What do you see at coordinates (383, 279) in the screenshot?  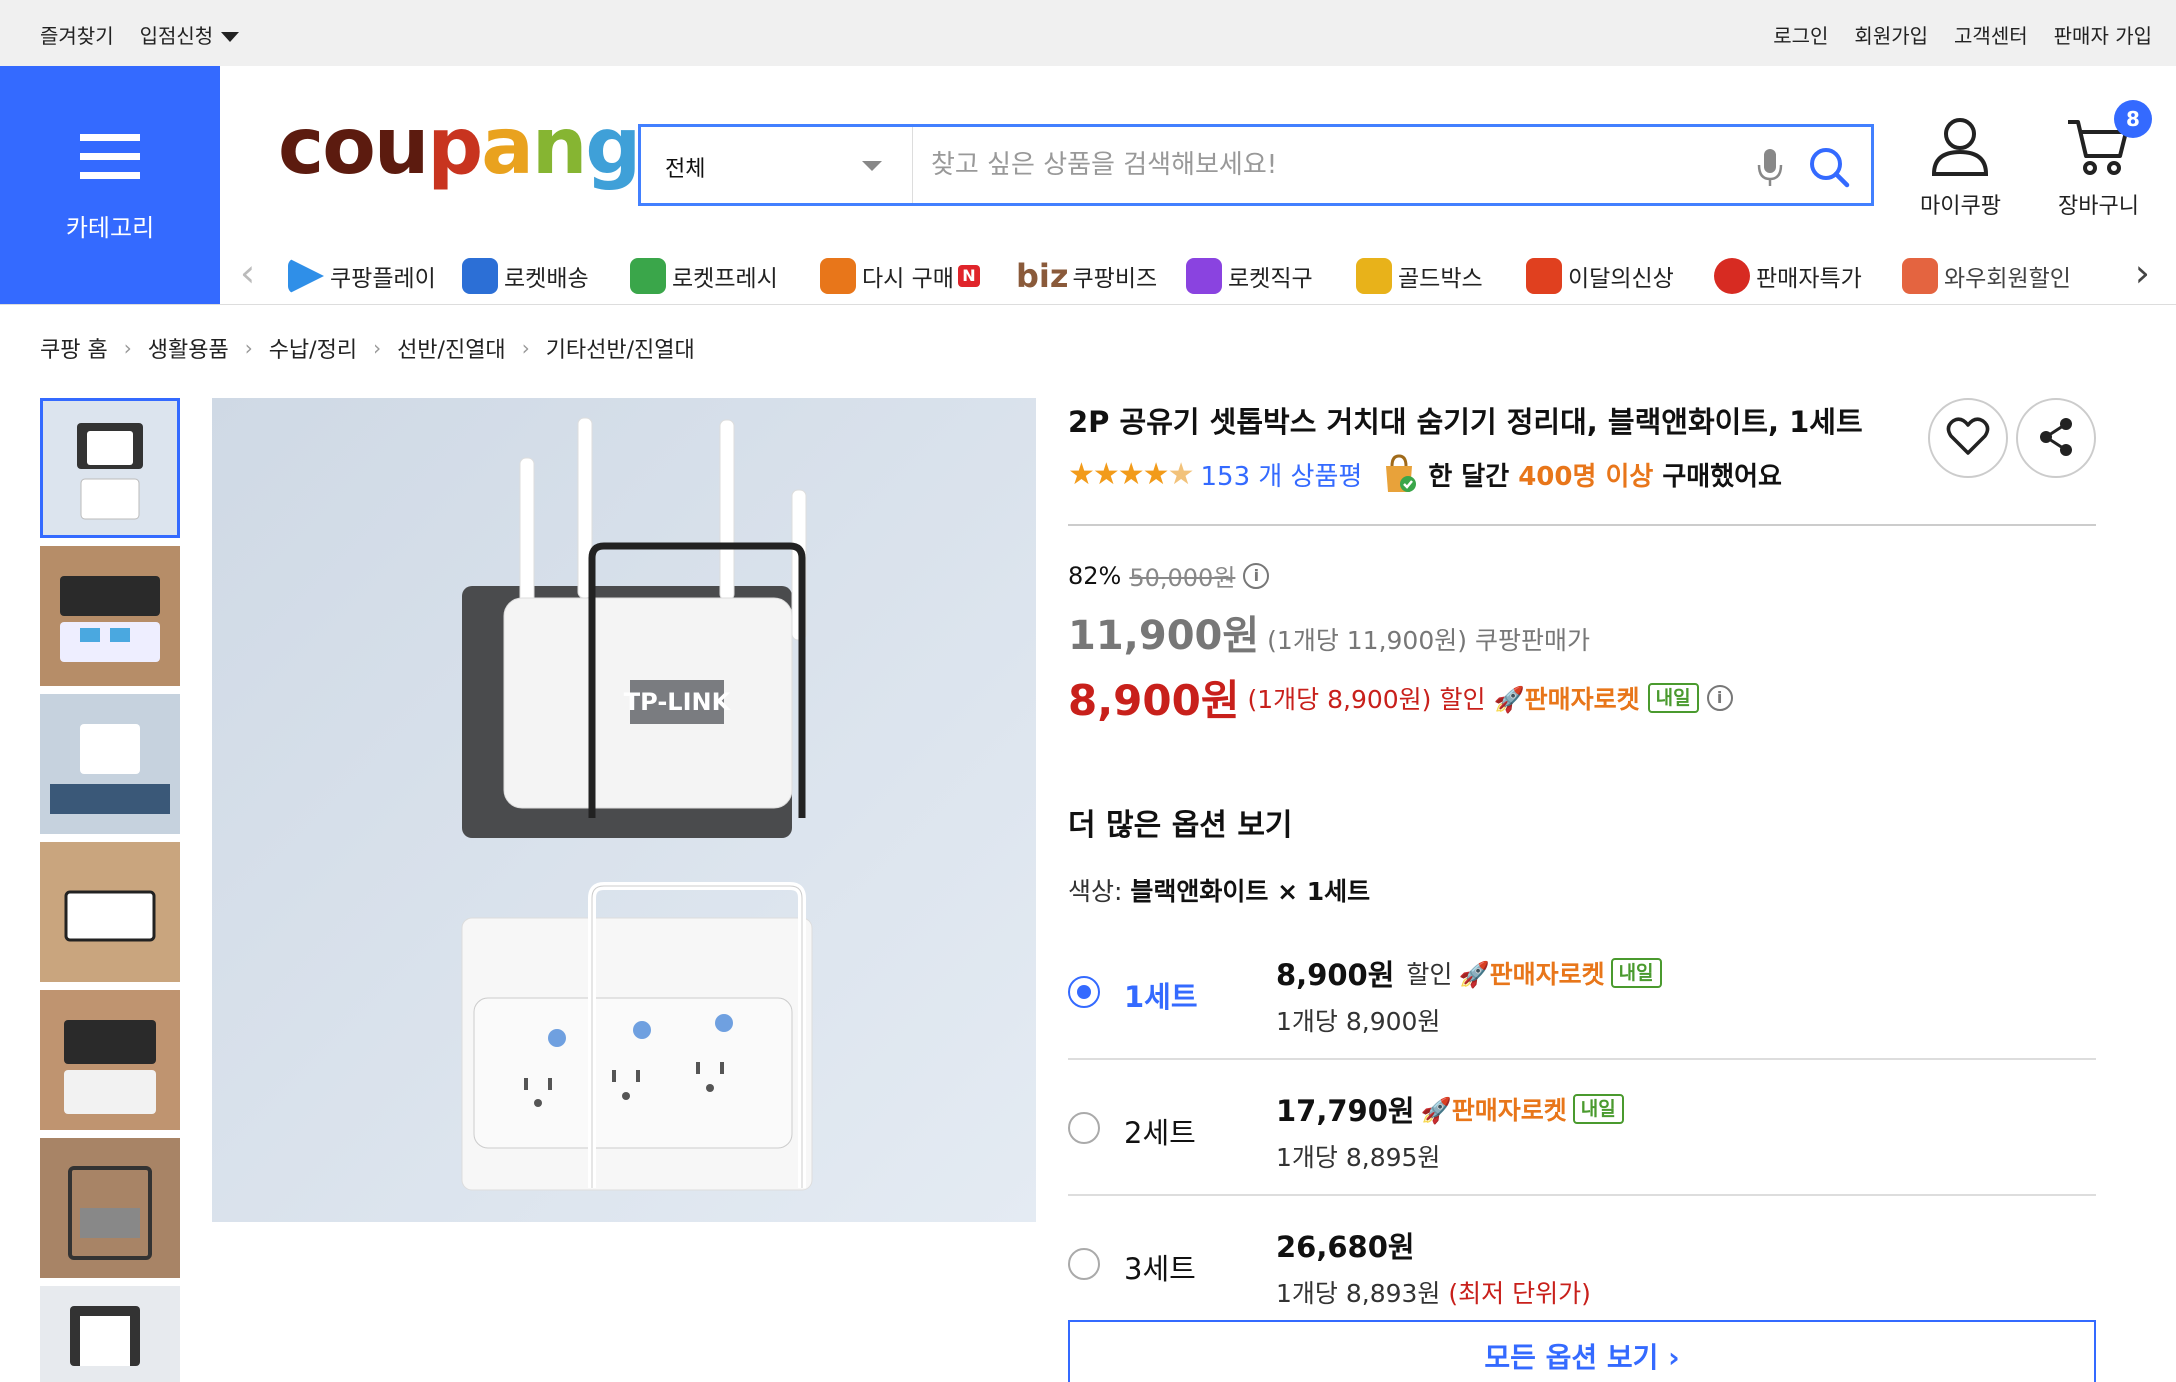 I see `catnav-item-label: 쿠팡플레이` at bounding box center [383, 279].